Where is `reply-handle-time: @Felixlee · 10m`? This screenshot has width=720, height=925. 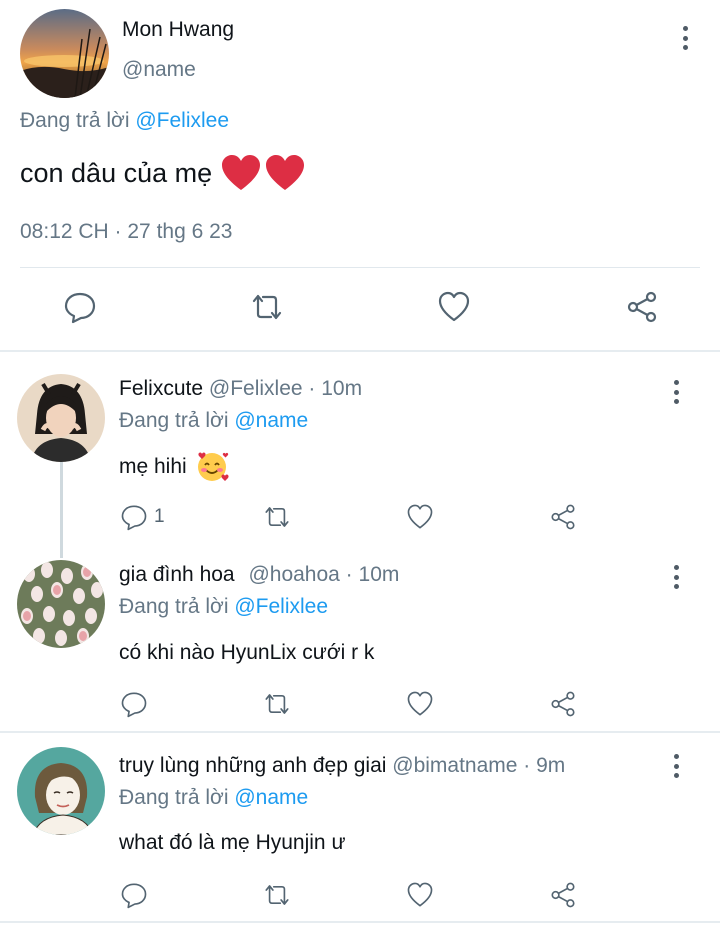
reply-handle-time: @Felixlee · 10m is located at coordinates (285, 388).